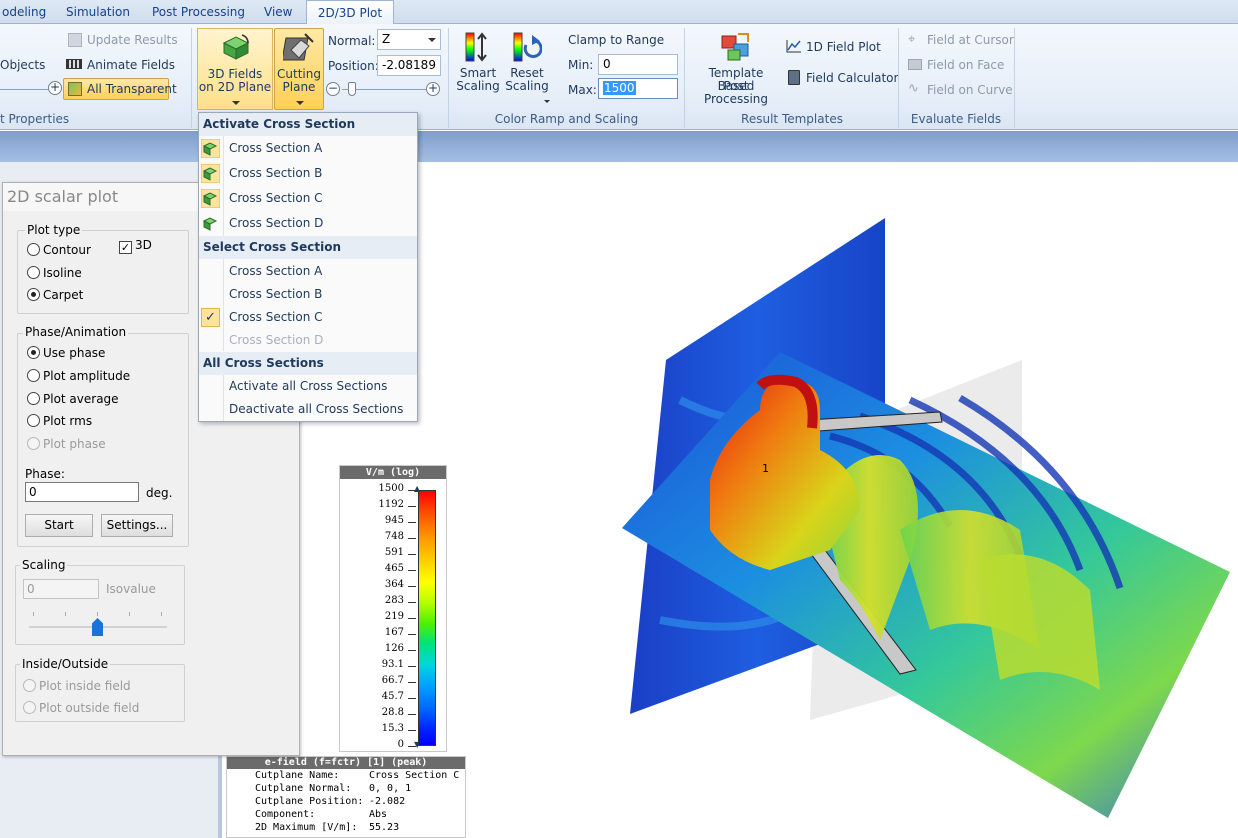  I want to click on legend-tick-label: 748, so click(394, 536).